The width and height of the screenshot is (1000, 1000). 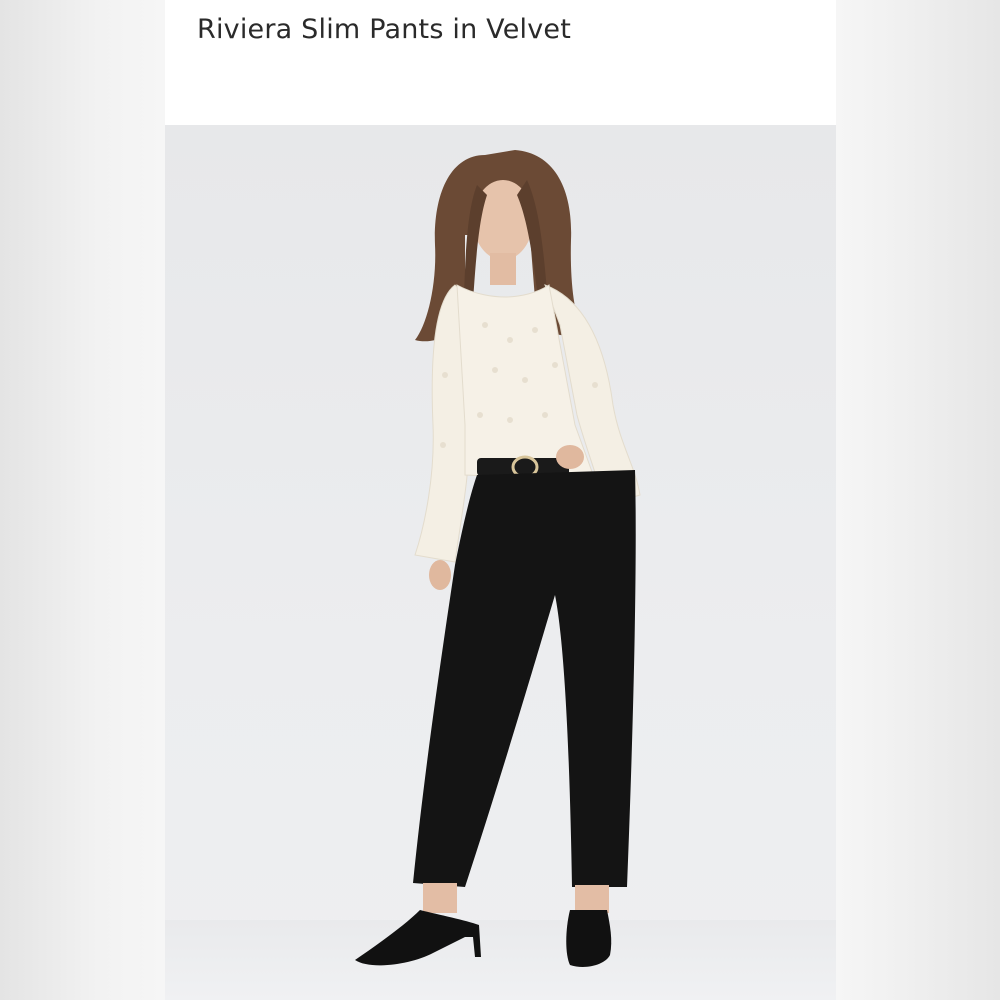 What do you see at coordinates (503, 269) in the screenshot?
I see `neck` at bounding box center [503, 269].